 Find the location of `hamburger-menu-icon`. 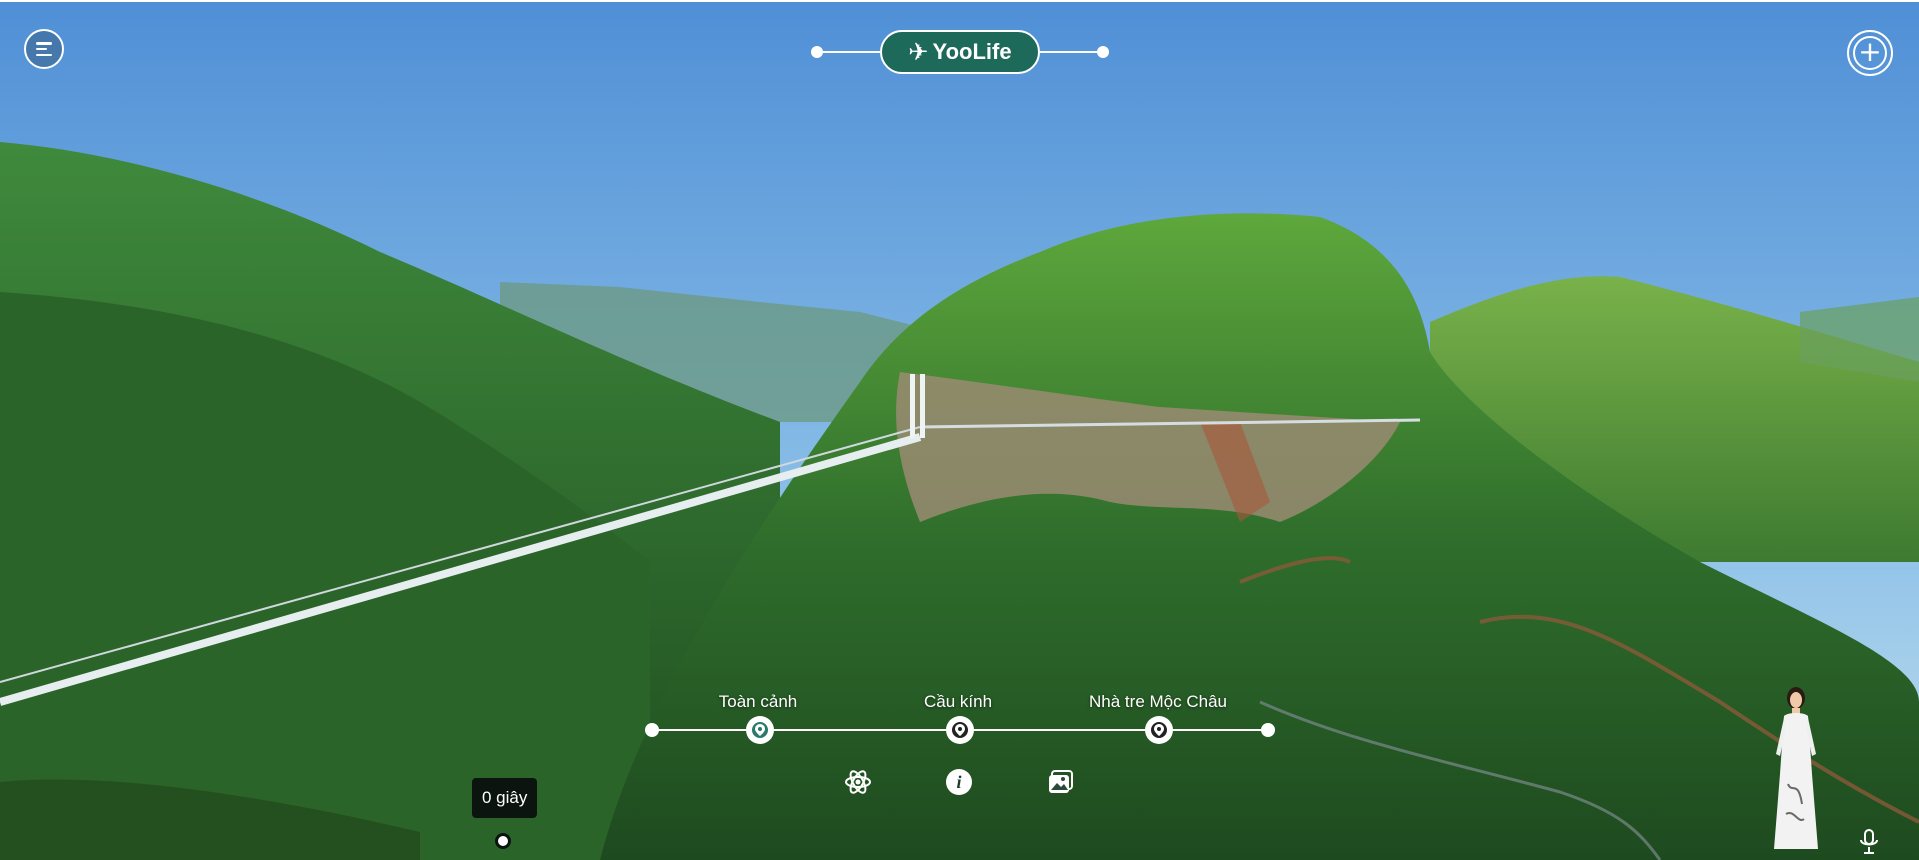

hamburger-menu-icon is located at coordinates (44, 49).